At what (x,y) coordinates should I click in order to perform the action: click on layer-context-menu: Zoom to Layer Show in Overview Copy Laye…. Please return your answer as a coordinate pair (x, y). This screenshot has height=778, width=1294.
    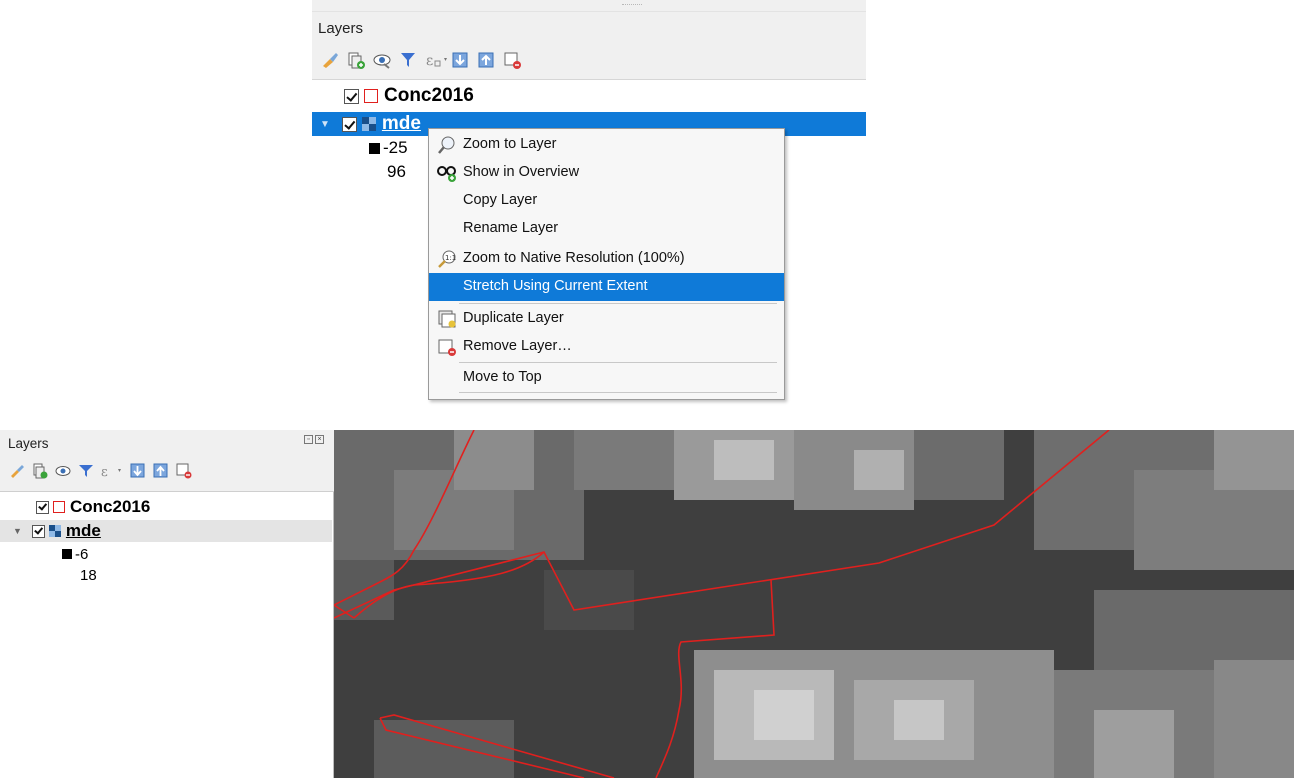
    Looking at the image, I should click on (606, 264).